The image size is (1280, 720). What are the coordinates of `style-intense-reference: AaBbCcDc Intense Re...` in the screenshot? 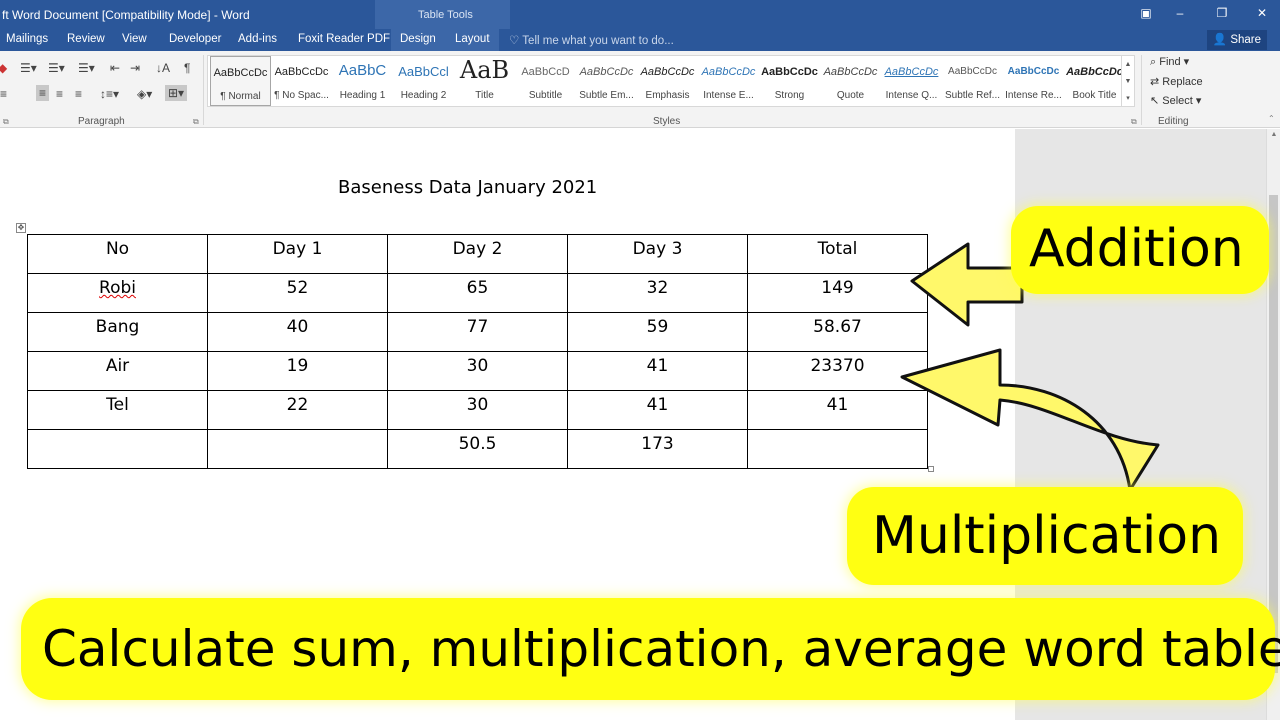 It's located at (1033, 81).